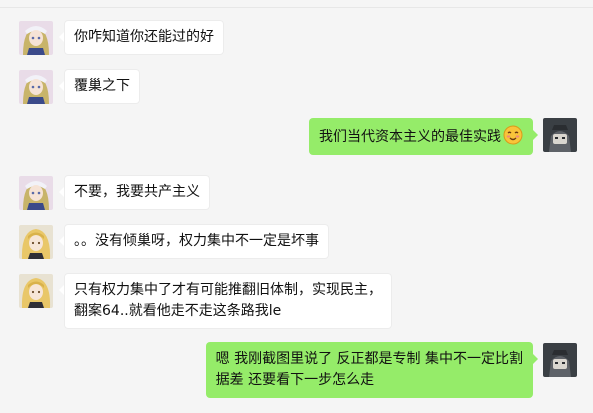  I want to click on message-bubble-received: 覆巢之下, so click(99, 86).